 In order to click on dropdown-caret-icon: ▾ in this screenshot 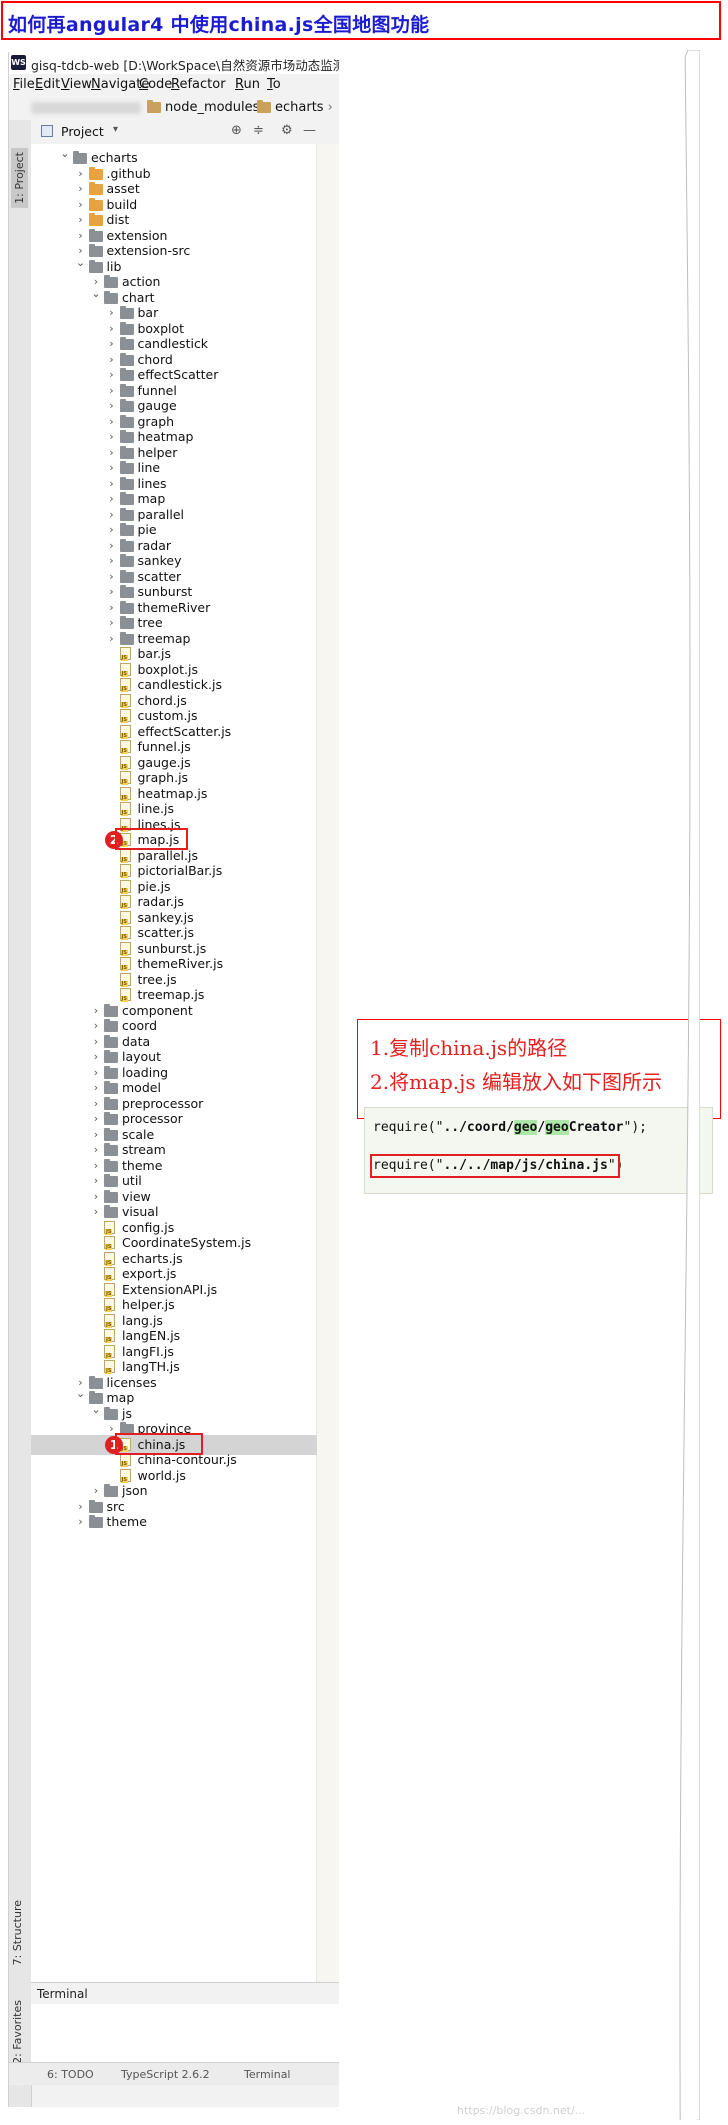, I will do `click(115, 129)`.